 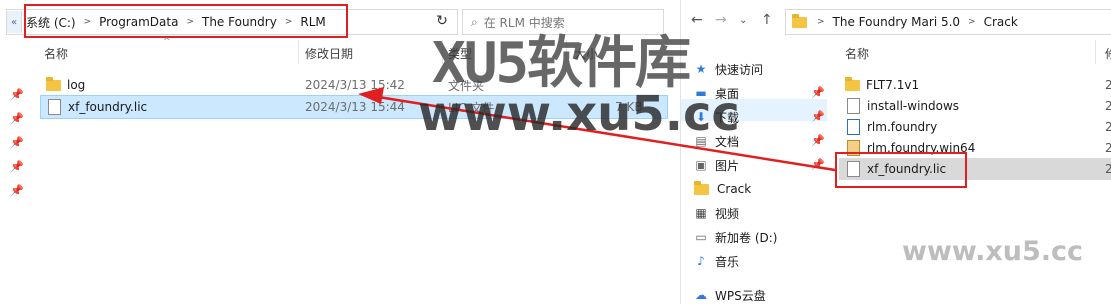 I want to click on arrow-head, so click(x=371, y=95).